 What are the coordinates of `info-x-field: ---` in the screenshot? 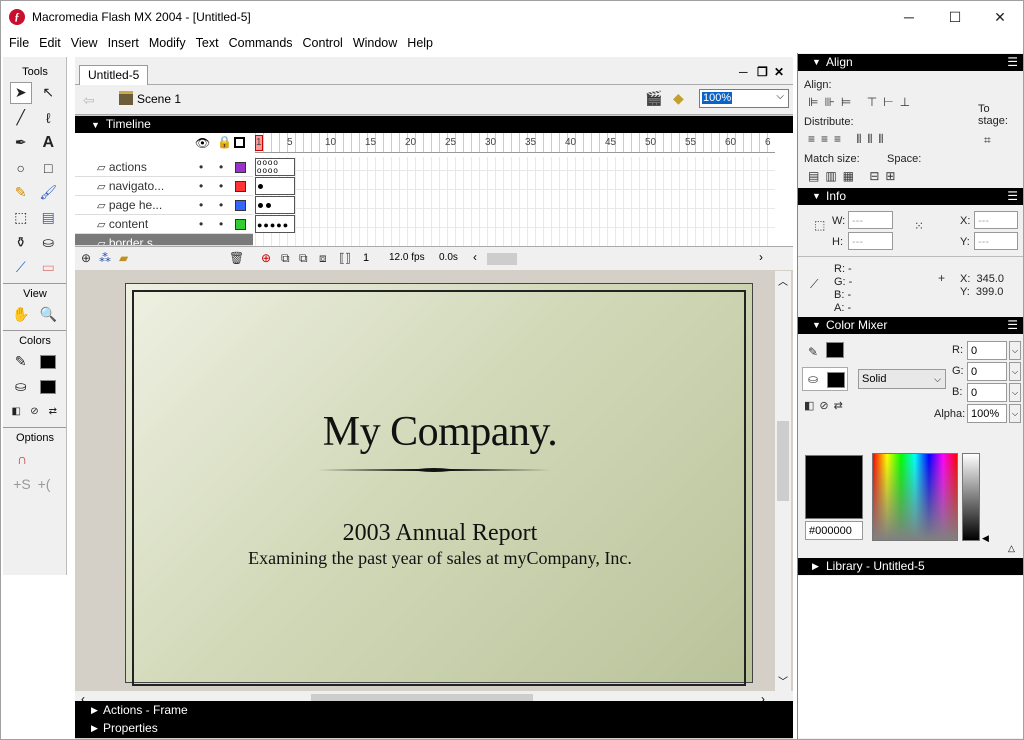 It's located at (996, 220).